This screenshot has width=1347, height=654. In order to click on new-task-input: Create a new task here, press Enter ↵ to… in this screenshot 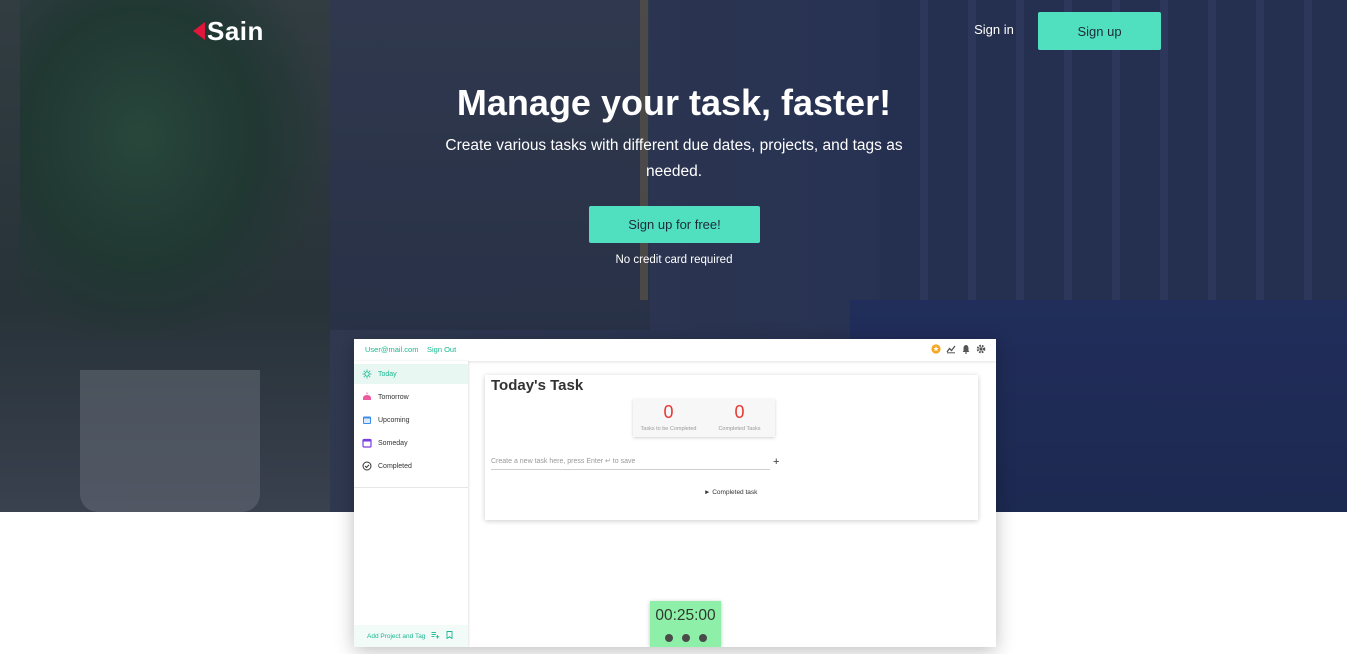, I will do `click(630, 462)`.